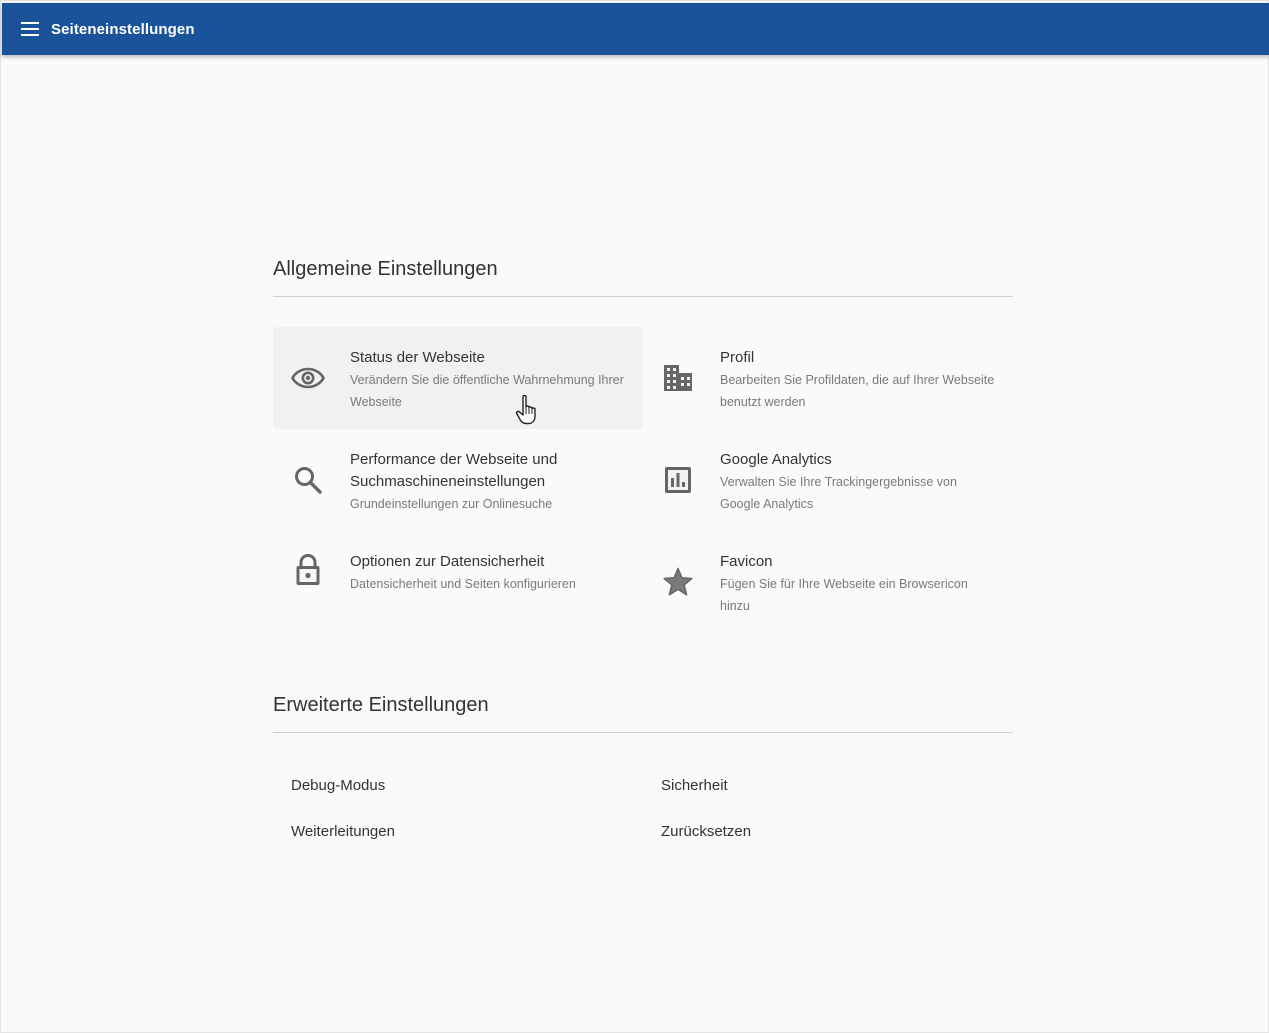 The height and width of the screenshot is (1033, 1269). I want to click on advanced-settings-heading: Erweiterte Einstellungen, so click(381, 705).